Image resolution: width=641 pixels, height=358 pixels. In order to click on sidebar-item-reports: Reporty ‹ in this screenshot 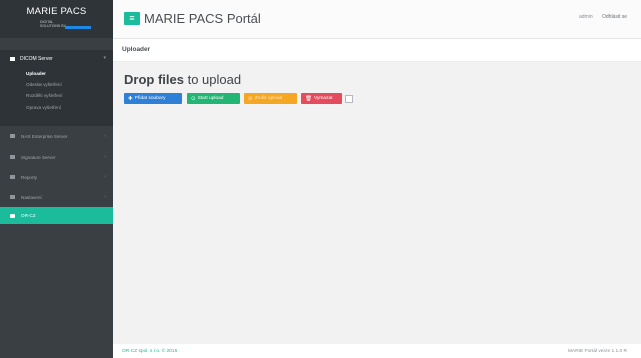, I will do `click(56, 177)`.